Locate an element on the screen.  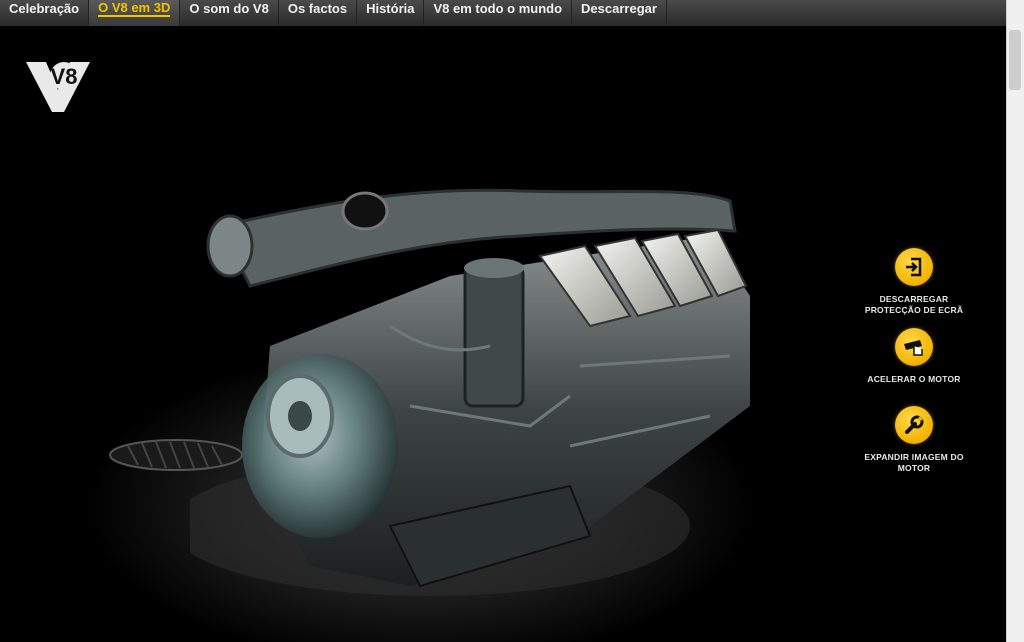
accelerate-engine-button is located at coordinates (914, 347).